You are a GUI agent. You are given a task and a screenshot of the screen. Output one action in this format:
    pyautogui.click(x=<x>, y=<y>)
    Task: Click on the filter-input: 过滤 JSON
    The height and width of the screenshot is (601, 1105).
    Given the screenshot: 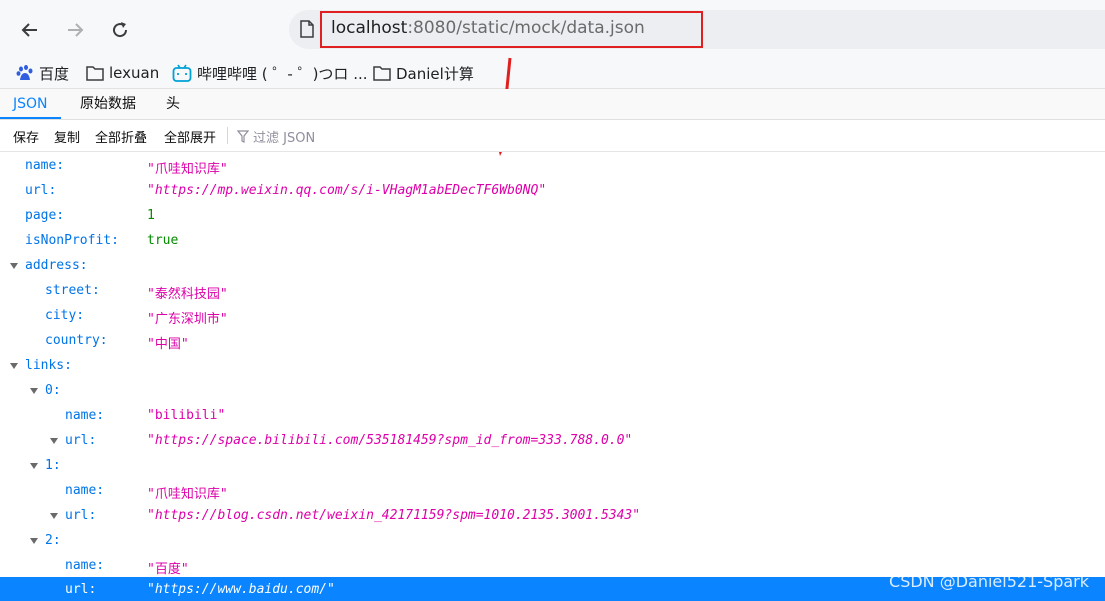 What is the action you would take?
    pyautogui.click(x=276, y=136)
    